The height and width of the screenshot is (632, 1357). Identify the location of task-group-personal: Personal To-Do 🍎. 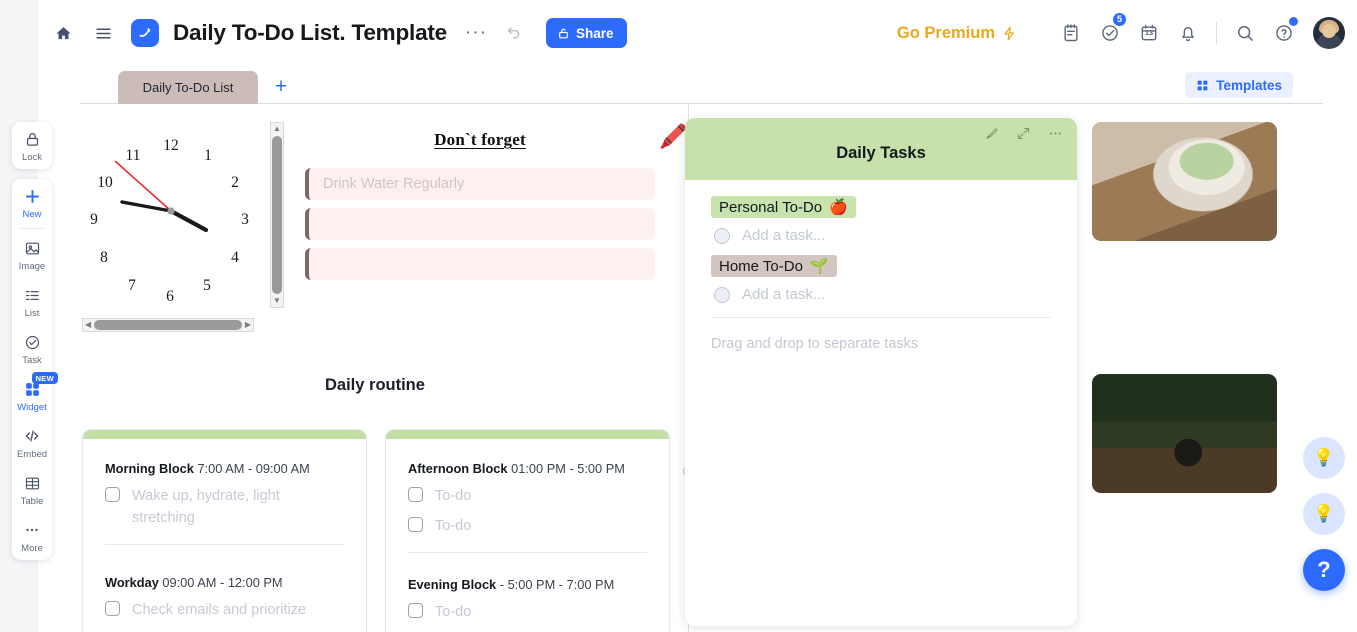
(783, 207).